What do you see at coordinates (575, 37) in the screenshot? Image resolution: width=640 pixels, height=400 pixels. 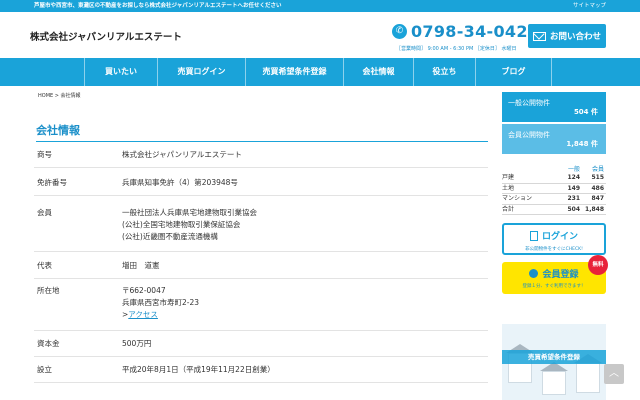 I see `contact-button-label: お問い合わせ` at bounding box center [575, 37].